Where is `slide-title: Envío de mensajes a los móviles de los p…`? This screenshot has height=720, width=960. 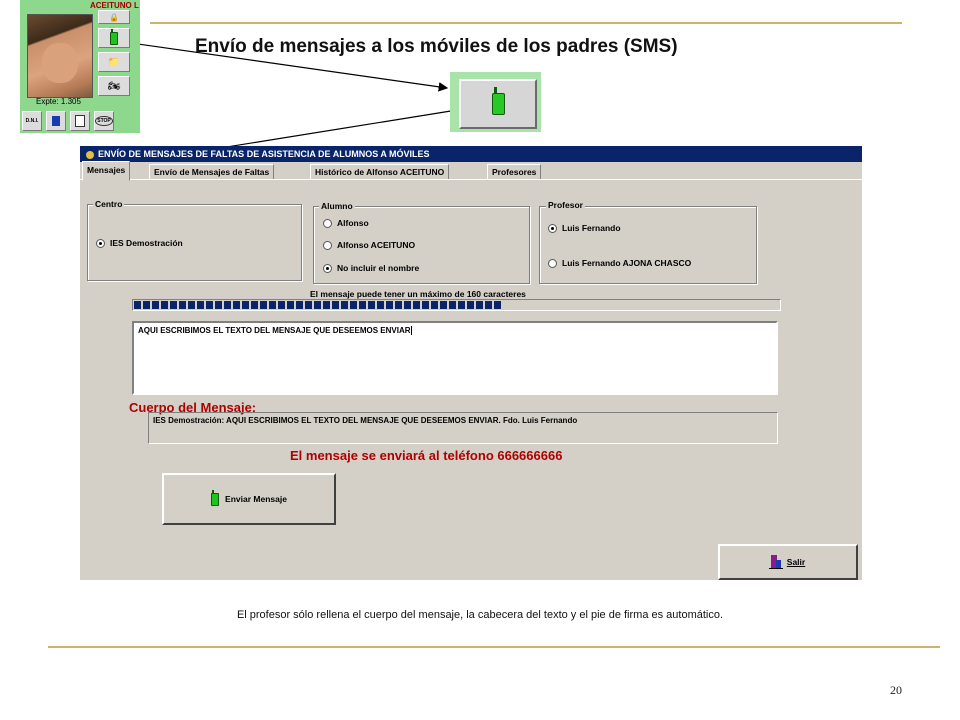 slide-title: Envío de mensajes a los móviles de los p… is located at coordinates (436, 46).